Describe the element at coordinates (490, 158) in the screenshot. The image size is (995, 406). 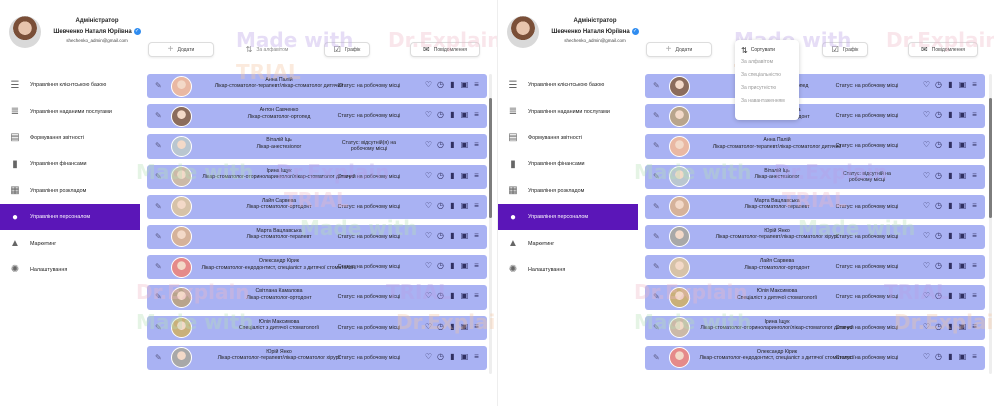
I see `scrollbar-thumb` at that location.